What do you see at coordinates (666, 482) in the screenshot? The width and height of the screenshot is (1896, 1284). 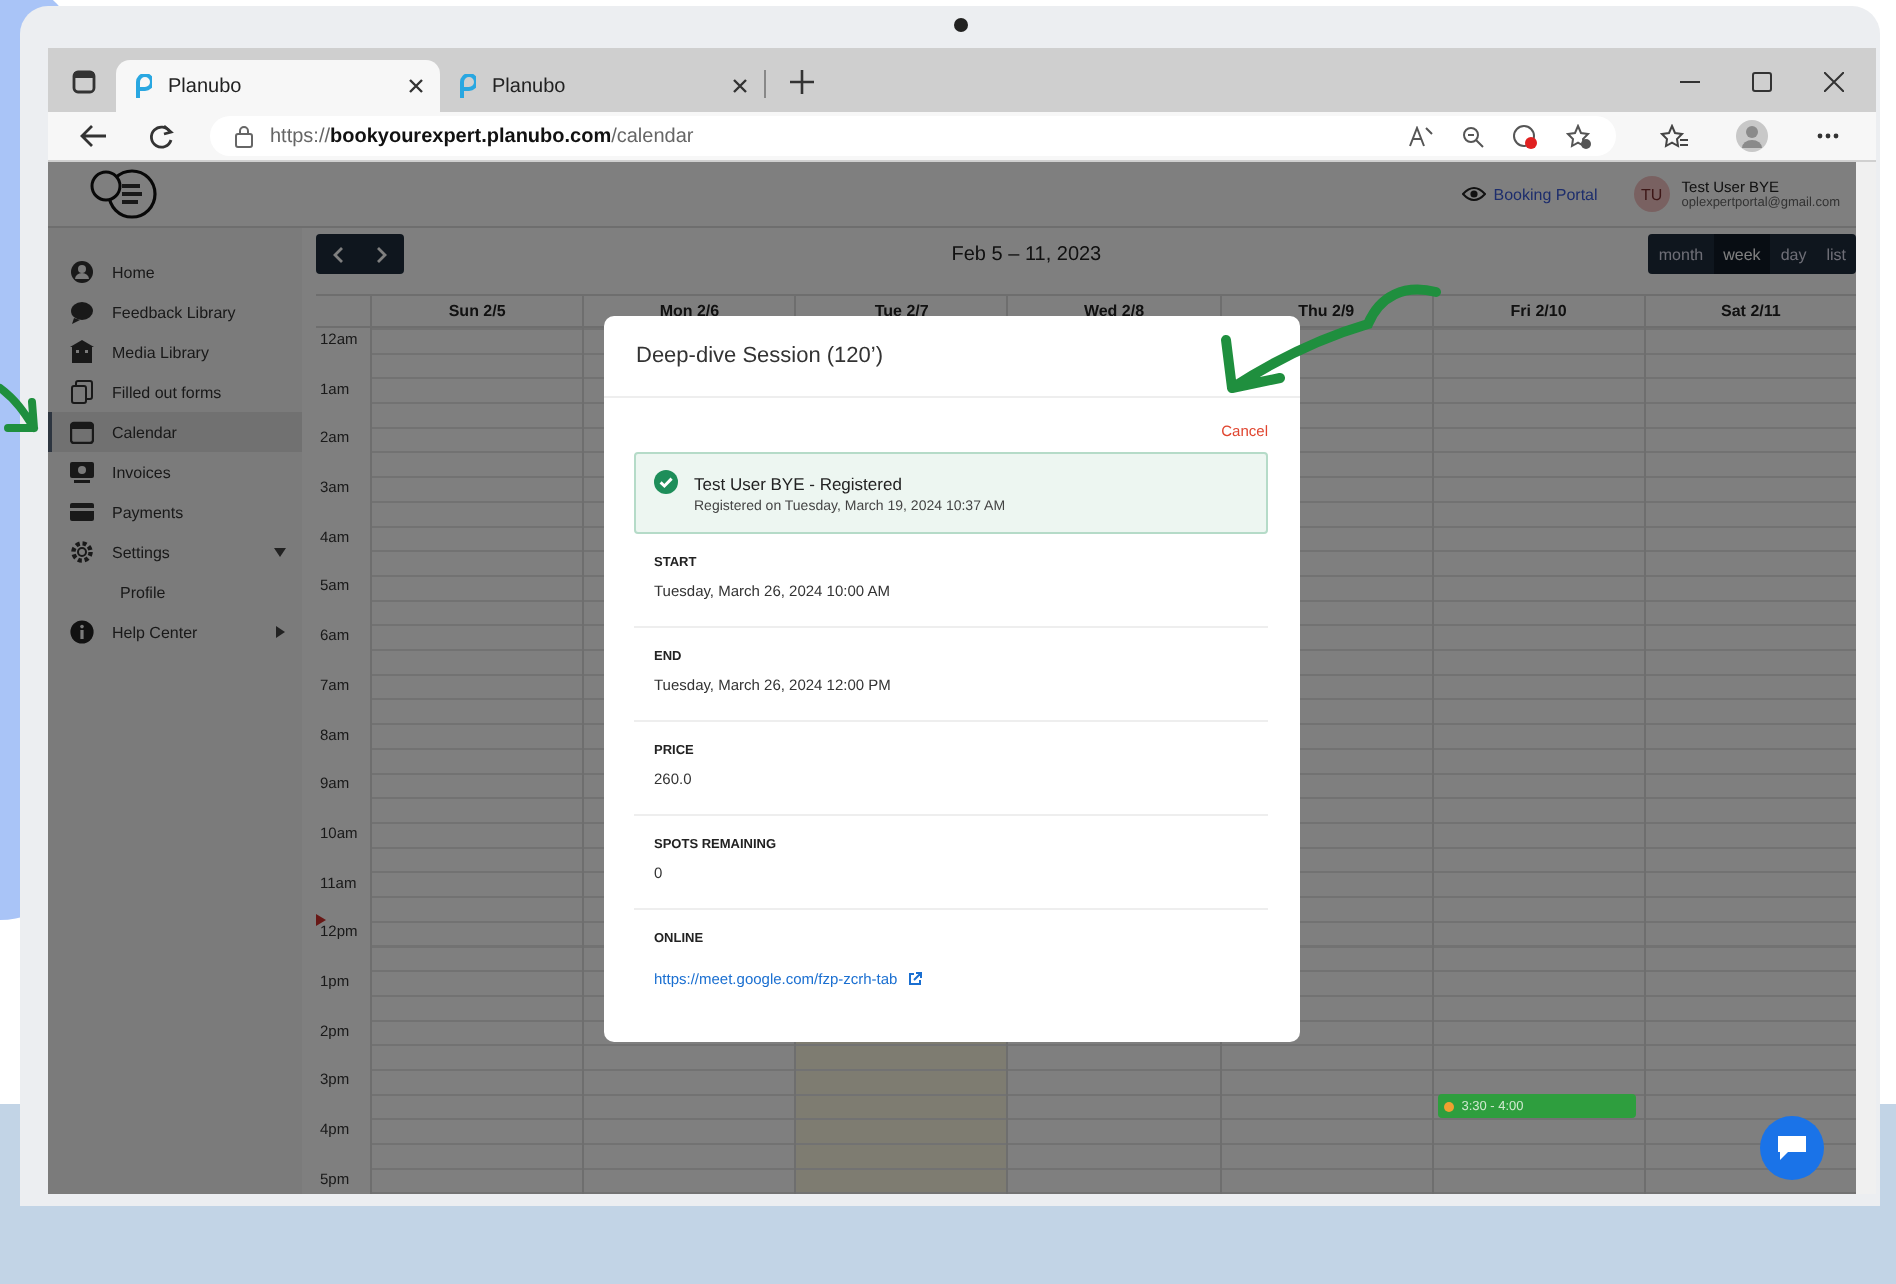 I see `check-circle-icon` at bounding box center [666, 482].